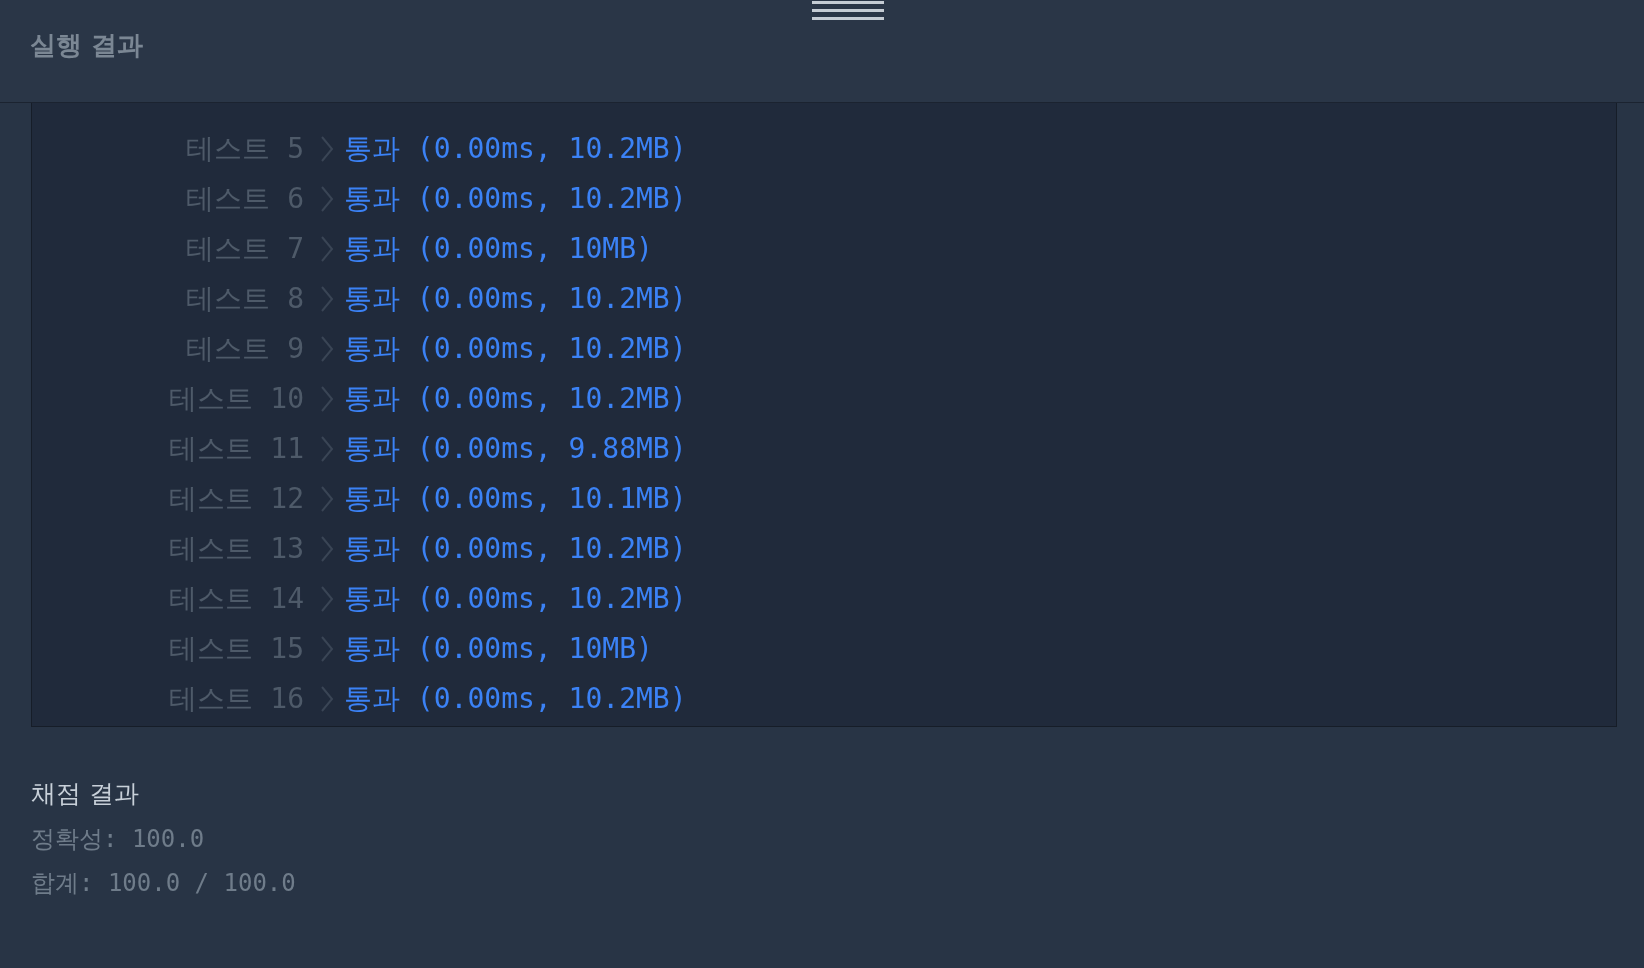 Image resolution: width=1644 pixels, height=968 pixels. Describe the element at coordinates (118, 839) in the screenshot. I see `score-line: 정확성: 100.0` at that location.